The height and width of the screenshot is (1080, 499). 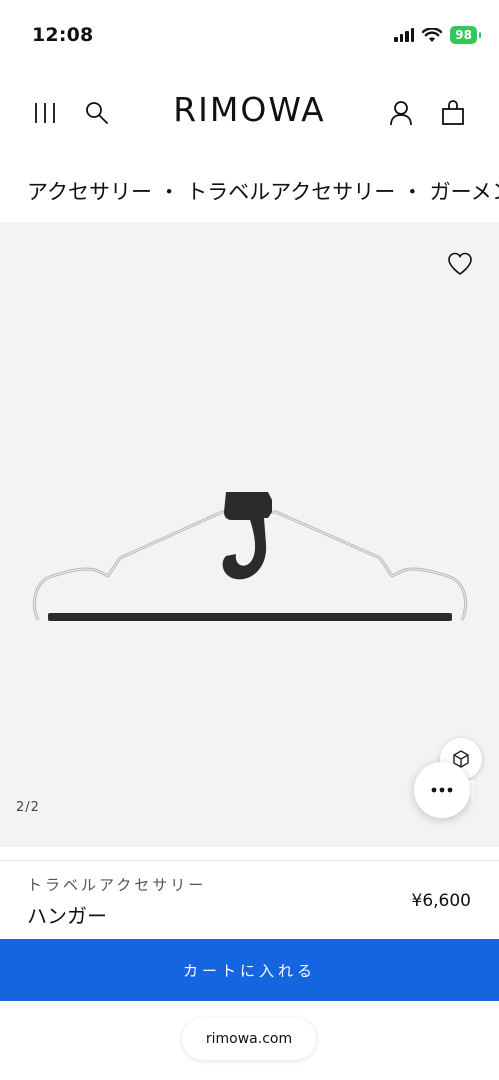 What do you see at coordinates (67, 916) in the screenshot?
I see `product-name: ハンガー` at bounding box center [67, 916].